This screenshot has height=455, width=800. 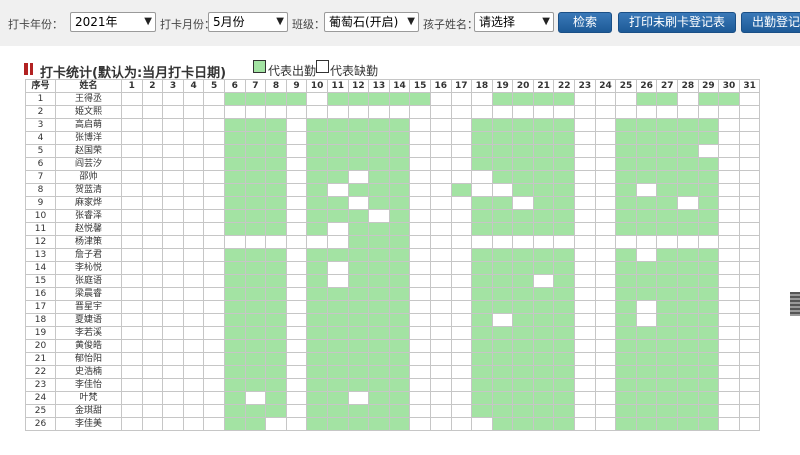 I want to click on side-drag-handle, so click(x=795, y=304).